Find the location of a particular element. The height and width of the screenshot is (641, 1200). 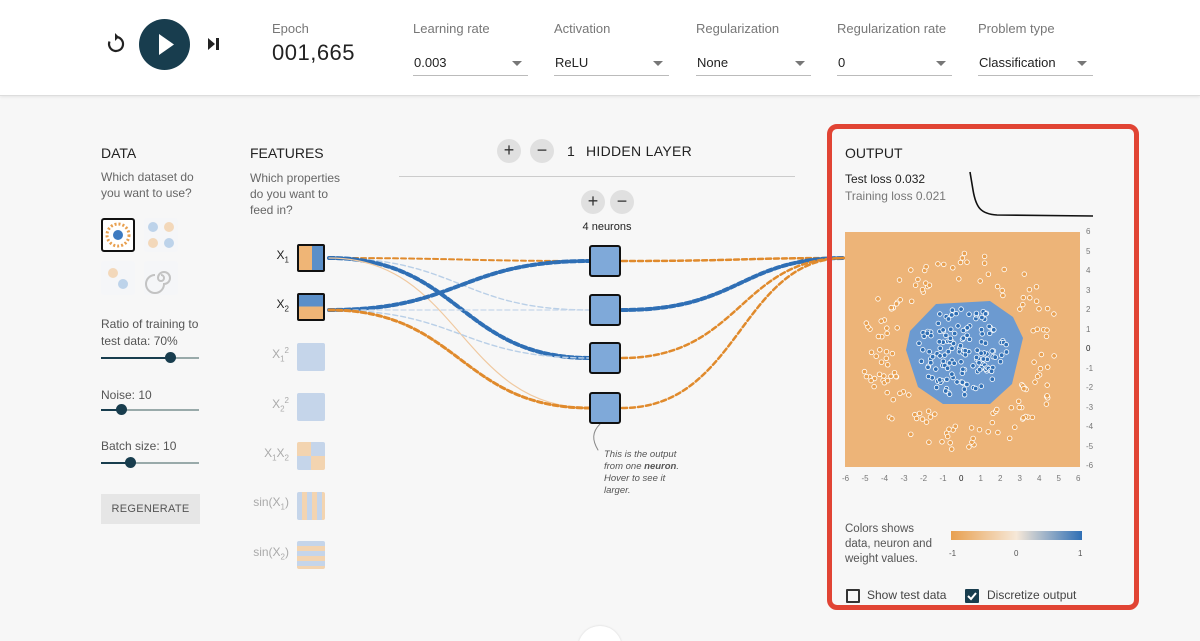

x-tick-label: 1 is located at coordinates (980, 478).